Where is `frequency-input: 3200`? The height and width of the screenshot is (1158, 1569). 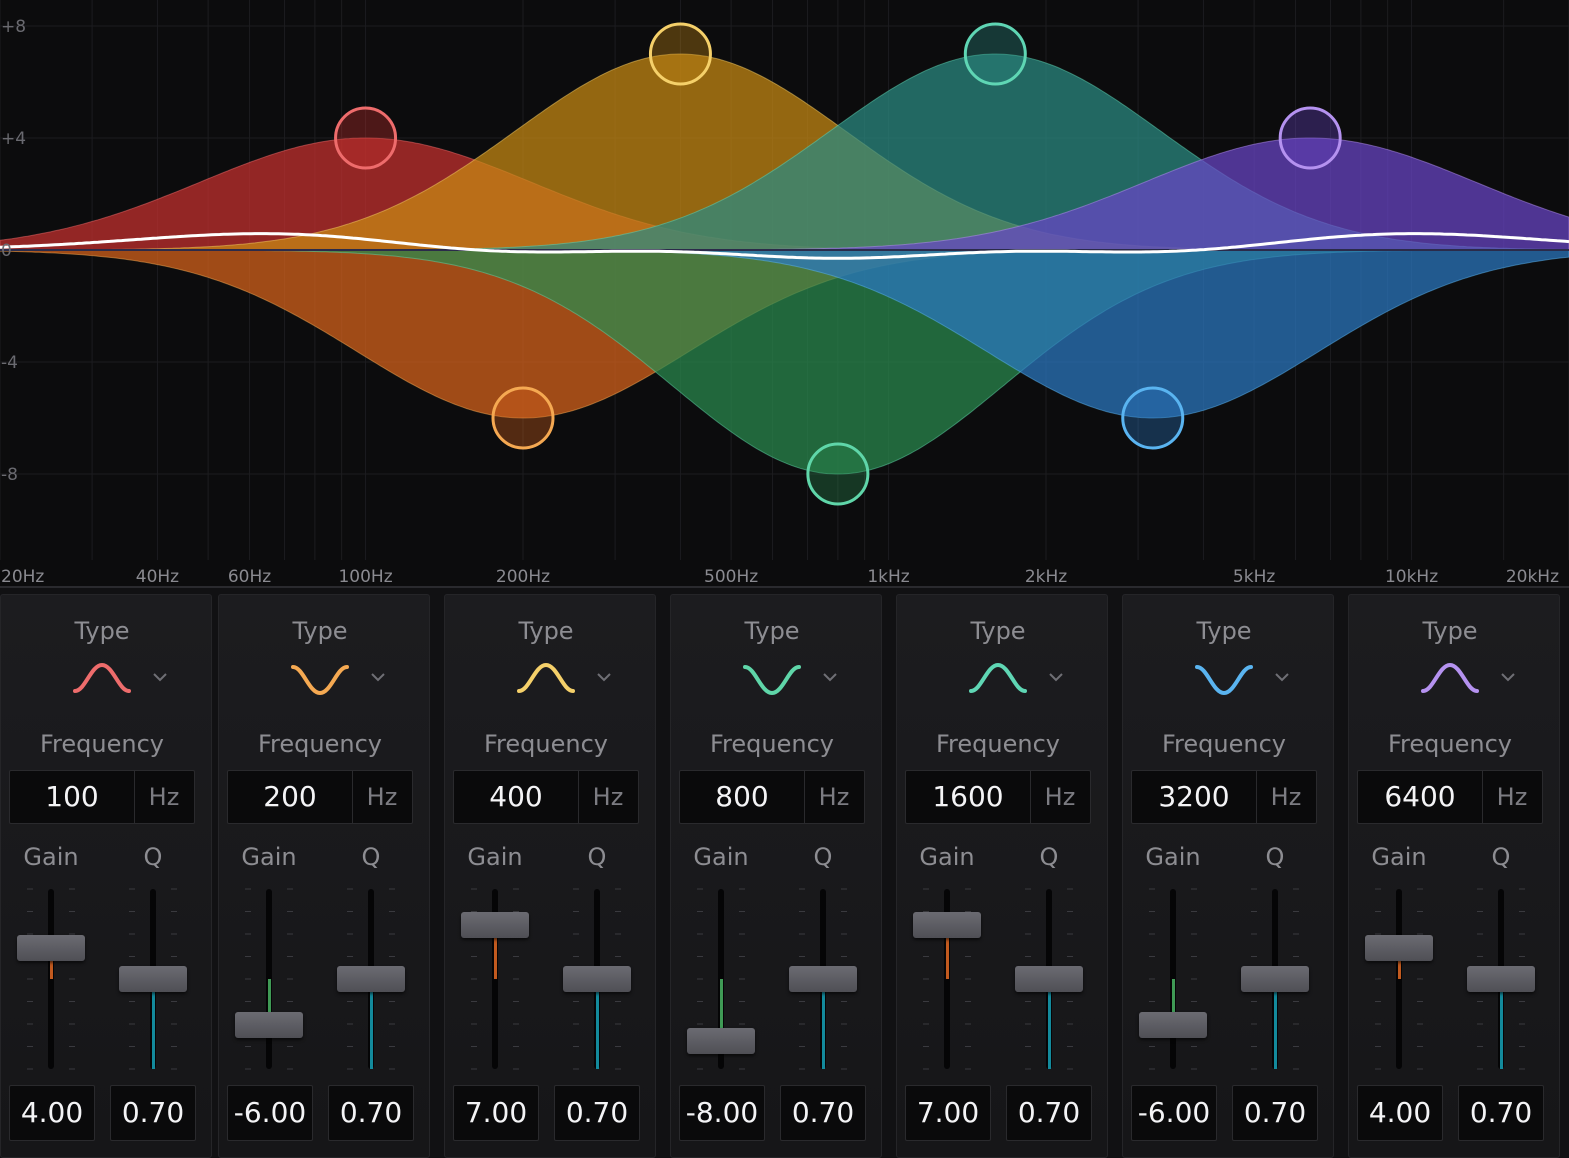 frequency-input: 3200 is located at coordinates (1194, 797).